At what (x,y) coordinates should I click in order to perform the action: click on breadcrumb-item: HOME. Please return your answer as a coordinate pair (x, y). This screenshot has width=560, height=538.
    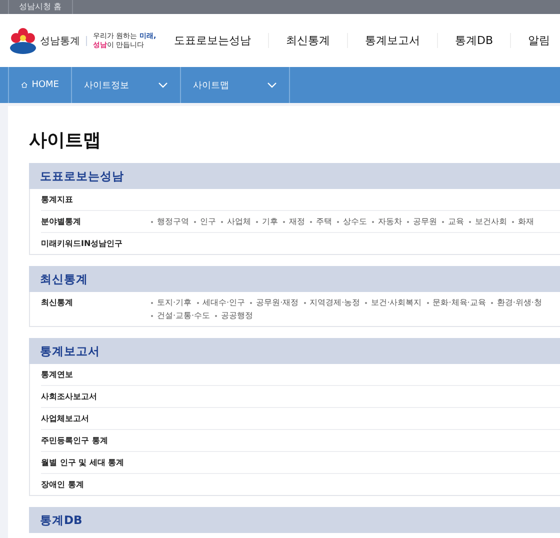
    Looking at the image, I should click on (40, 85).